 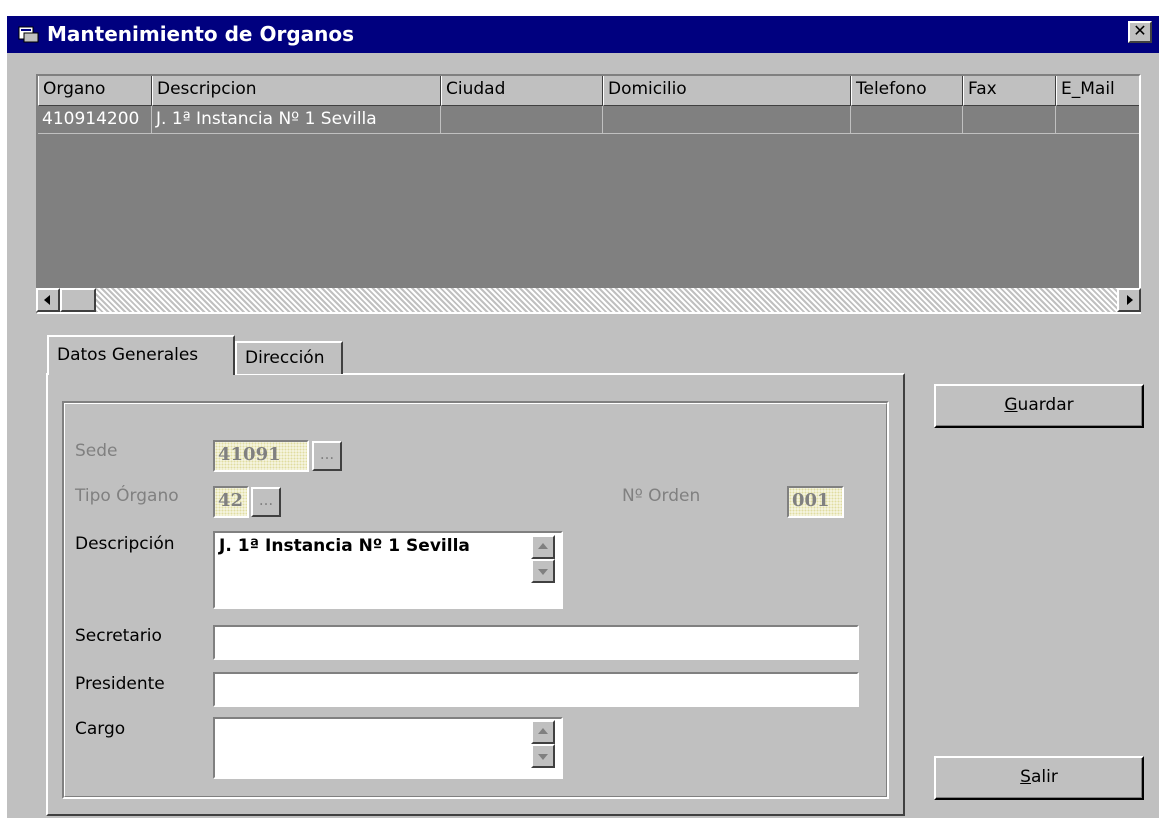 I want to click on cargo-scroll-up, so click(x=543, y=732).